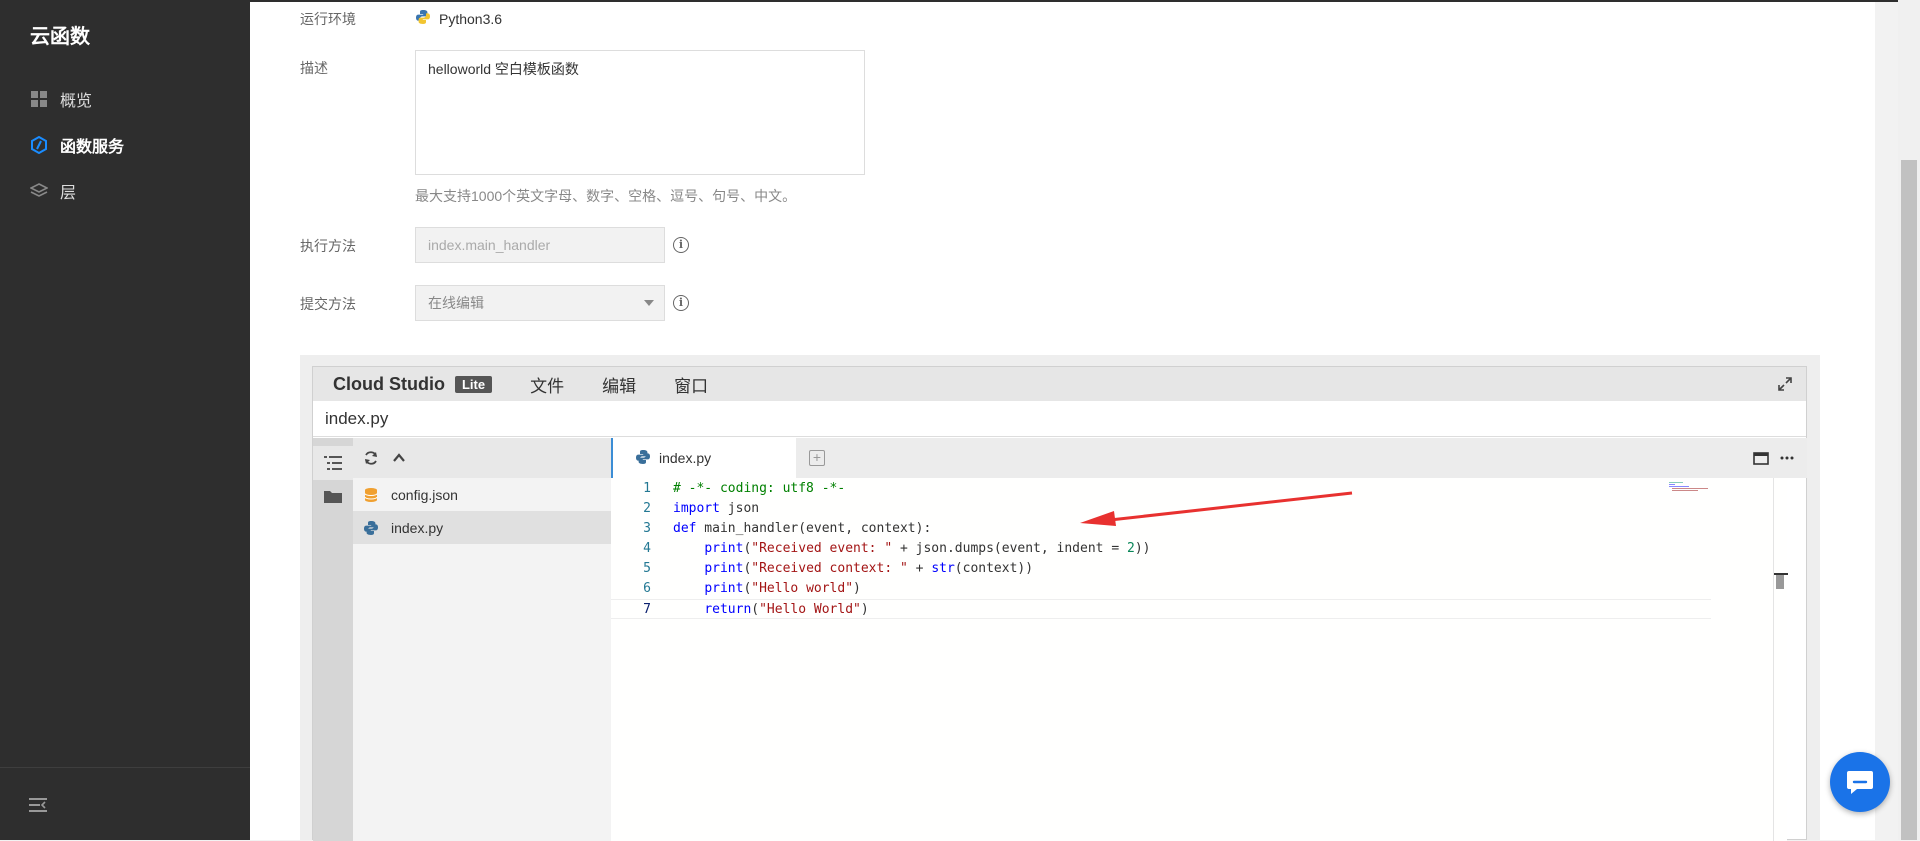  Describe the element at coordinates (38, 805) in the screenshot. I see `collapse-sidebar-icon` at that location.